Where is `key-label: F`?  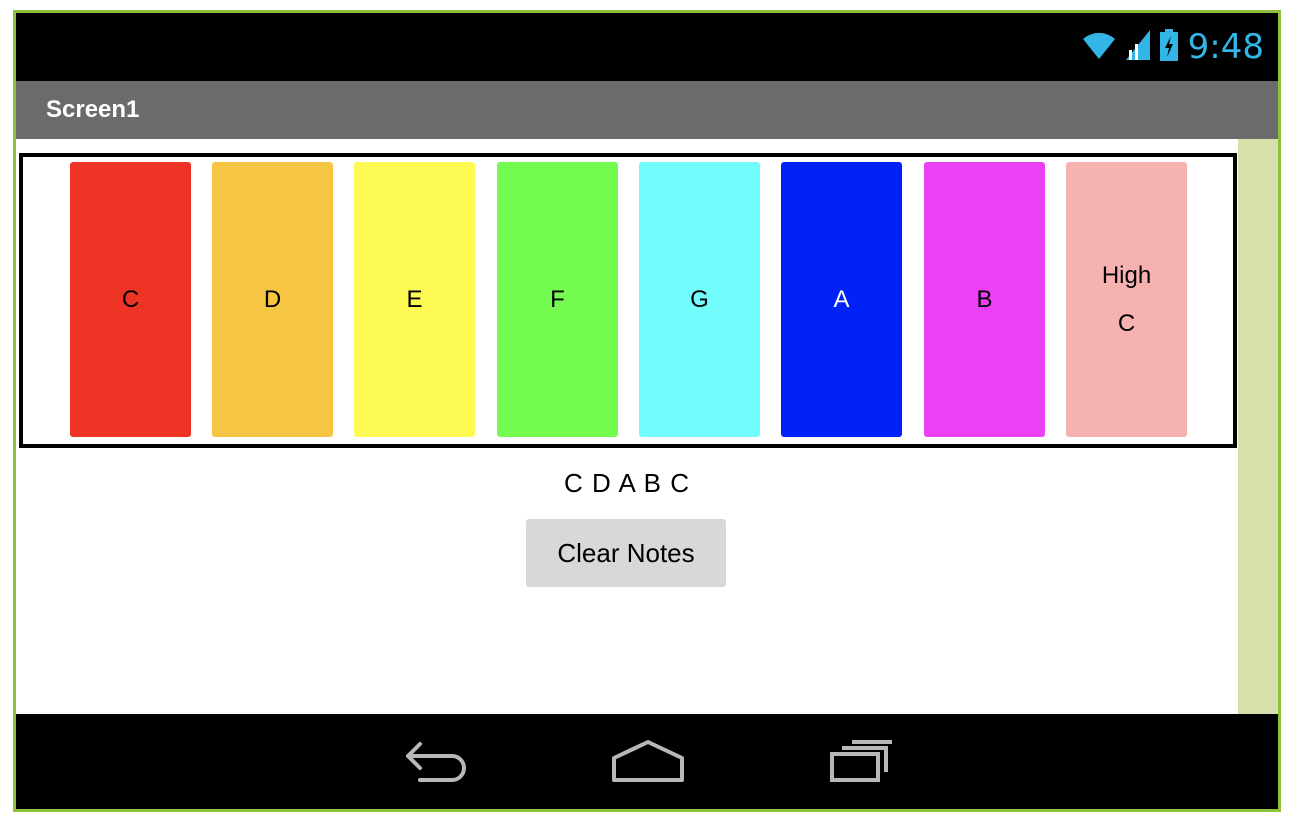 key-label: F is located at coordinates (557, 299).